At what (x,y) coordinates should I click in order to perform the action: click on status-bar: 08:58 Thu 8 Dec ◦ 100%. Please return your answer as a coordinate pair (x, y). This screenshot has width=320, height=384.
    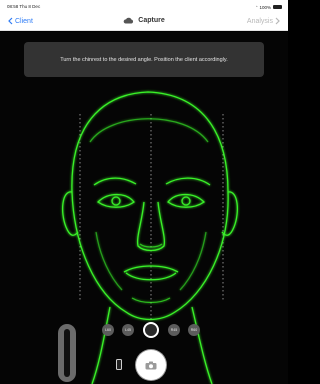
    Looking at the image, I should click on (144, 6).